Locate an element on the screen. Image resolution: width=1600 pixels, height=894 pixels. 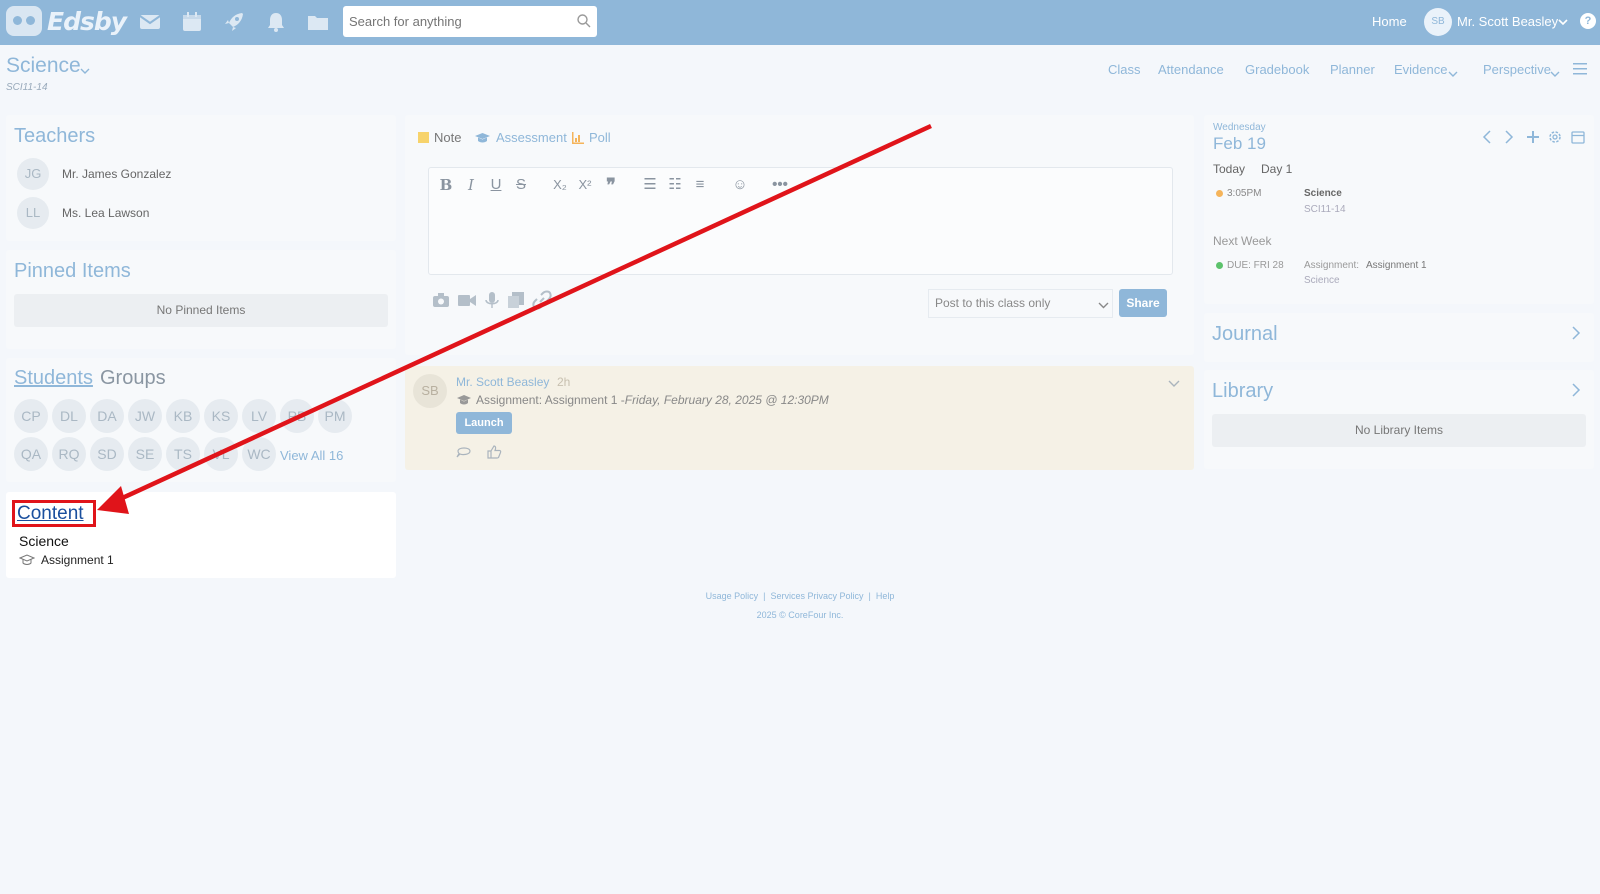
home-link: Home is located at coordinates (1389, 21).